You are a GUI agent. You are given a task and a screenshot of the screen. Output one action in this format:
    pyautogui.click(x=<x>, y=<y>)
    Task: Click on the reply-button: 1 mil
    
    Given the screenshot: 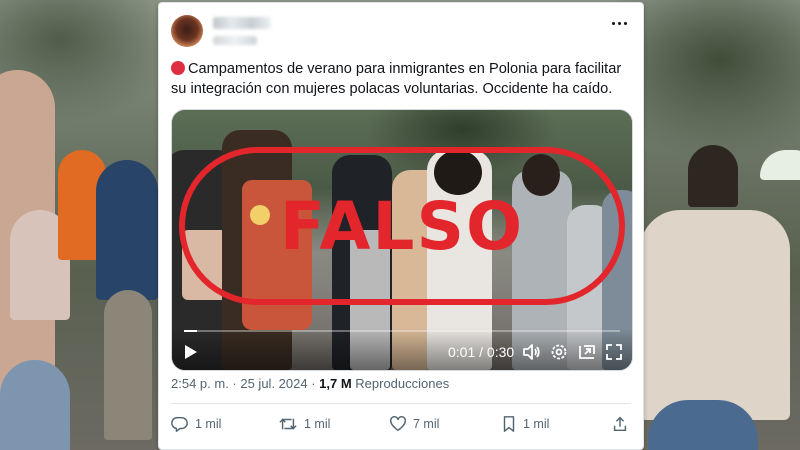 What is the action you would take?
    pyautogui.click(x=196, y=424)
    